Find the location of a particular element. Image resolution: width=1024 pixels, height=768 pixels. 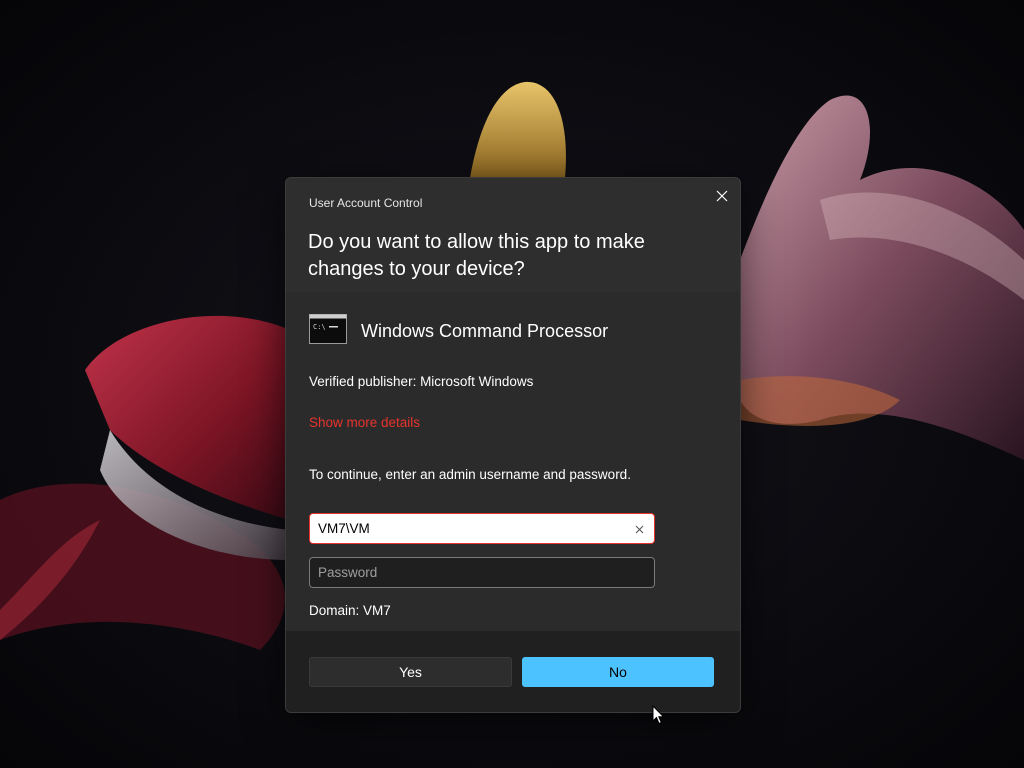

verified-publisher: Verified publisher: Microsoft Windows is located at coordinates (421, 381).